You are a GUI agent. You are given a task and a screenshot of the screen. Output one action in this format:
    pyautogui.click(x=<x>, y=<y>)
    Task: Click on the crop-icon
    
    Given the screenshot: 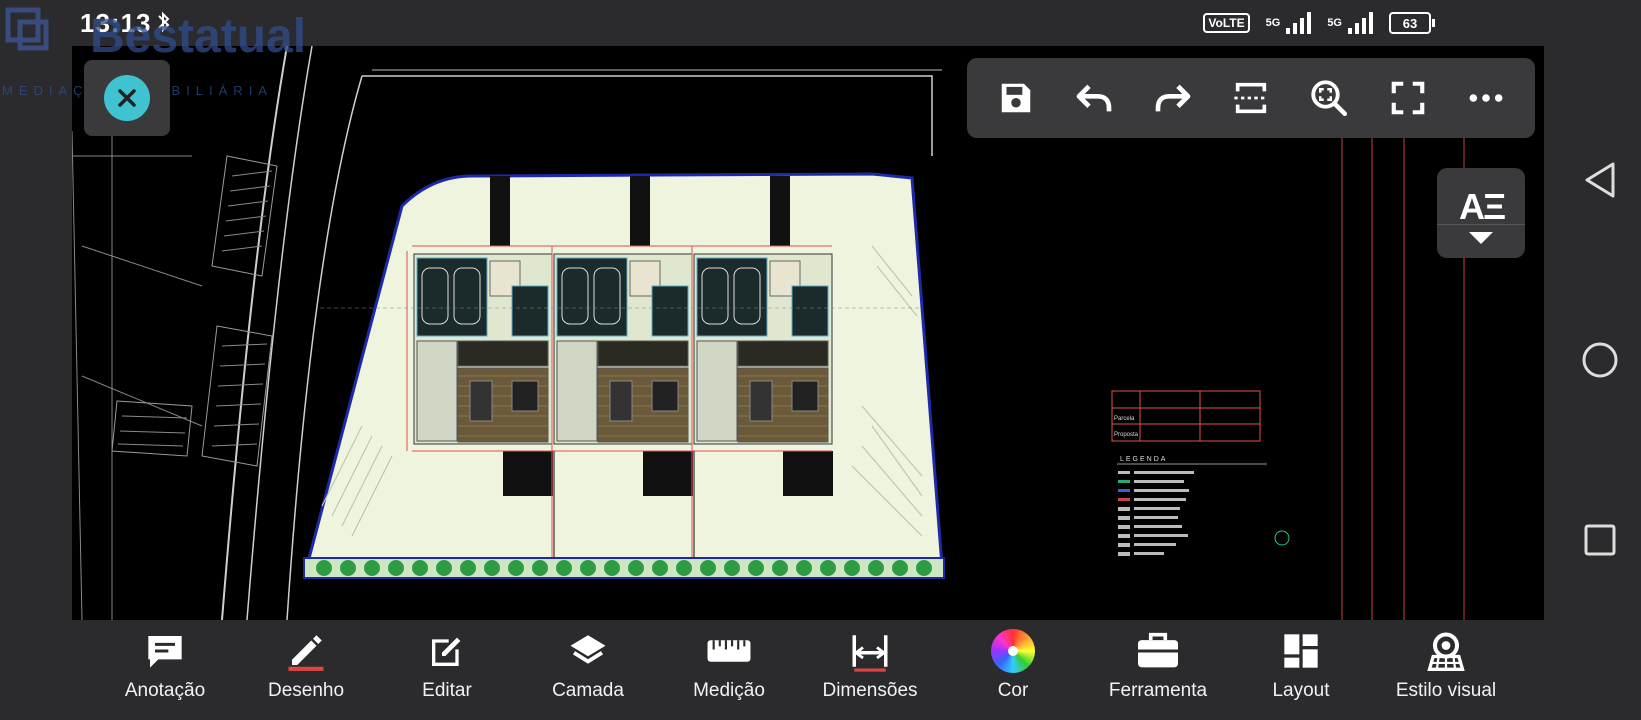 What is the action you would take?
    pyautogui.click(x=1251, y=98)
    